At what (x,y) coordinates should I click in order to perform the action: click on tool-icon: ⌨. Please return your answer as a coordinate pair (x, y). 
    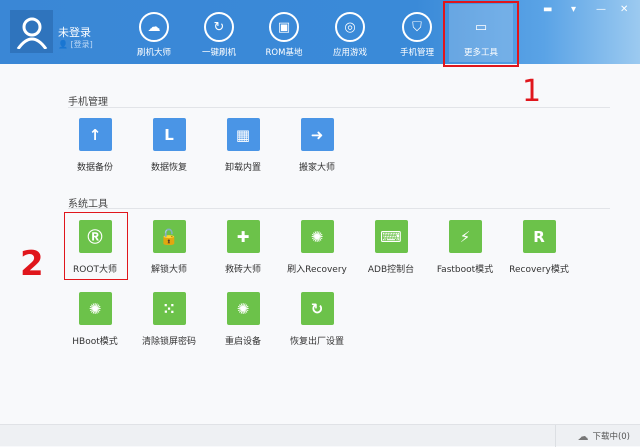
    Looking at the image, I should click on (391, 236).